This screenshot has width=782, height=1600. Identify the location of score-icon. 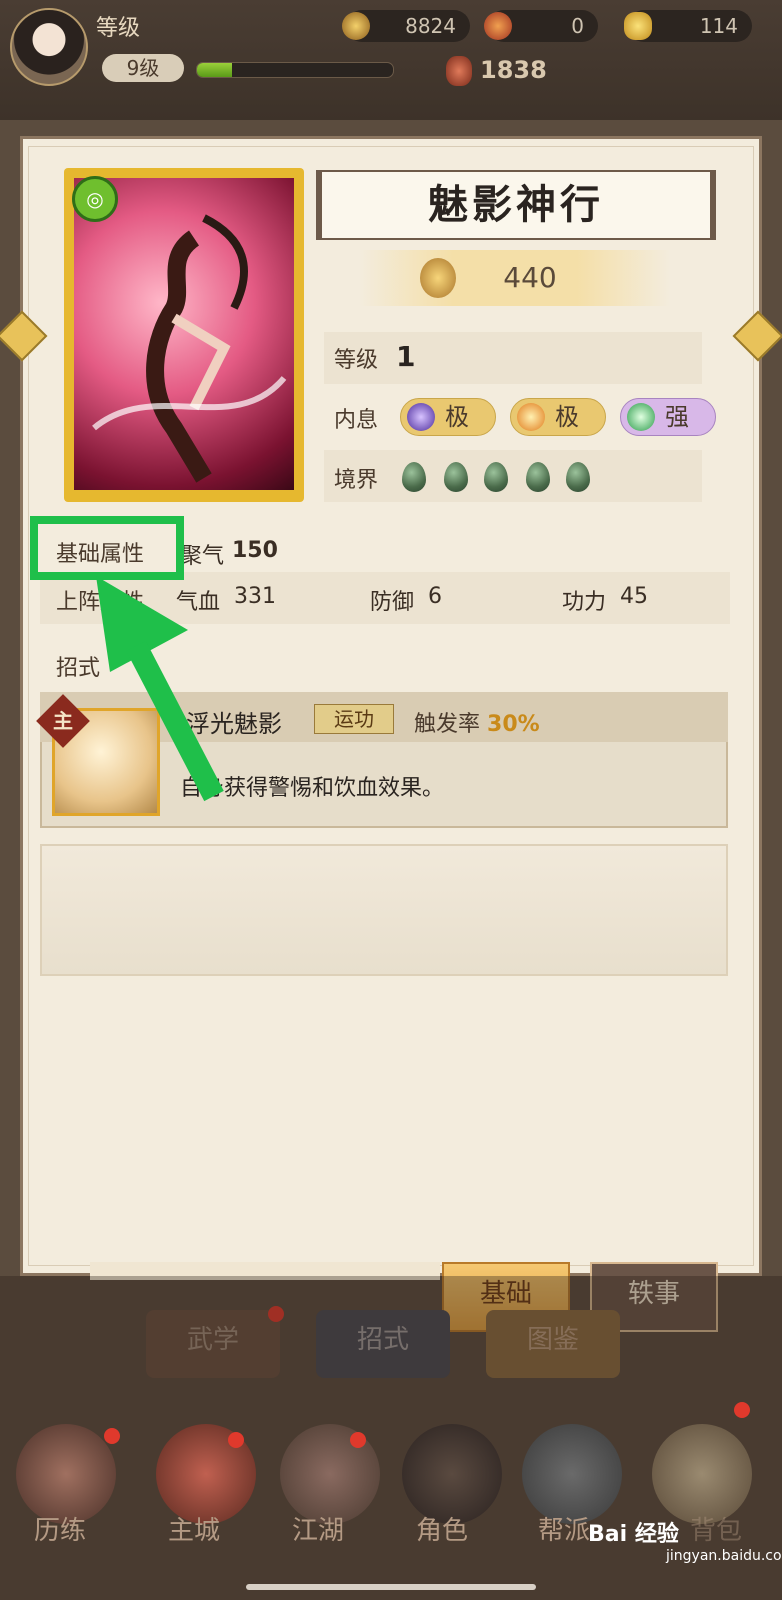
(438, 278).